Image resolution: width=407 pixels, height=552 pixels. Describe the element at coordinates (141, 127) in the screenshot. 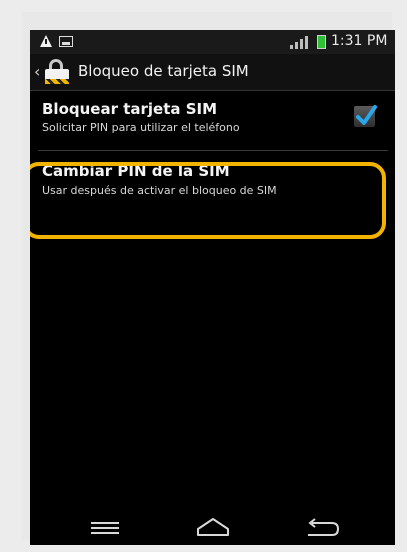

I see `setting-subtitle: Solicitar PIN para utilizar el teléfono` at that location.